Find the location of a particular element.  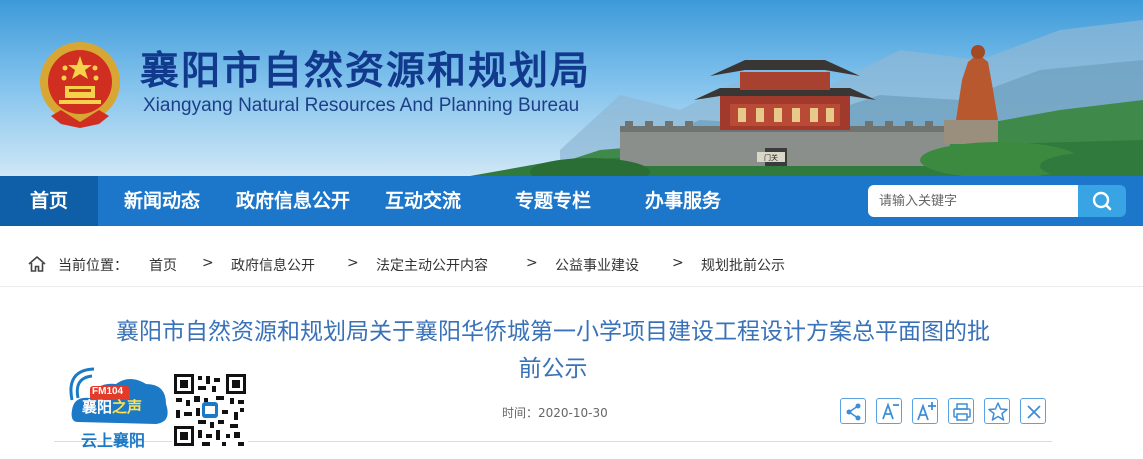

nav-item-home: 首页 is located at coordinates (49, 201).